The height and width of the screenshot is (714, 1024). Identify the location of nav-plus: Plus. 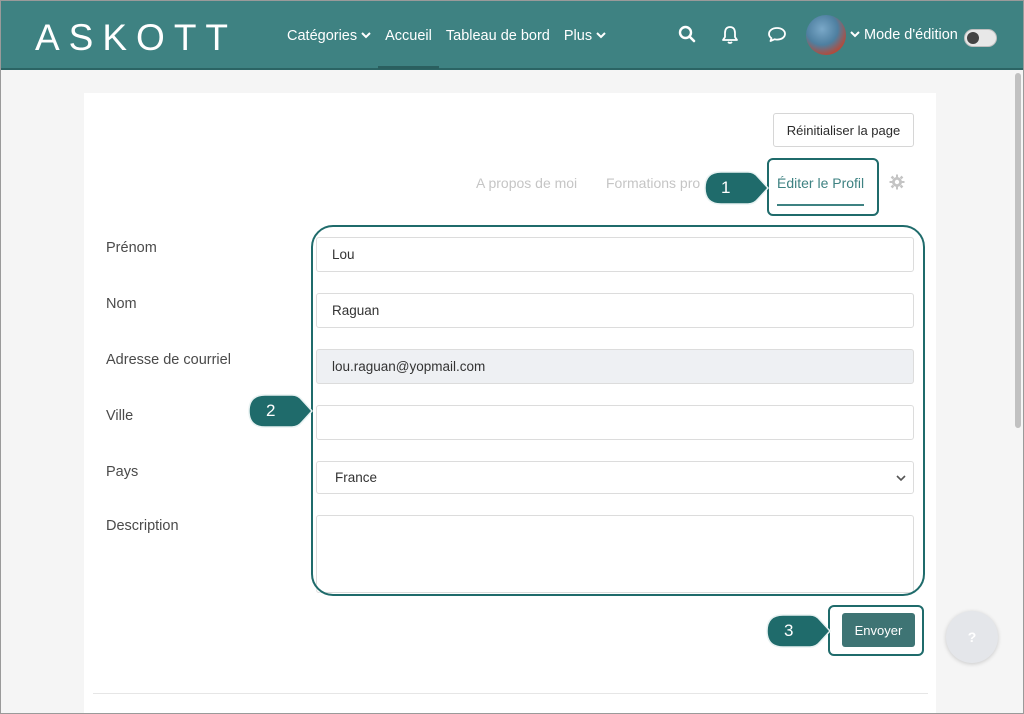
(585, 36).